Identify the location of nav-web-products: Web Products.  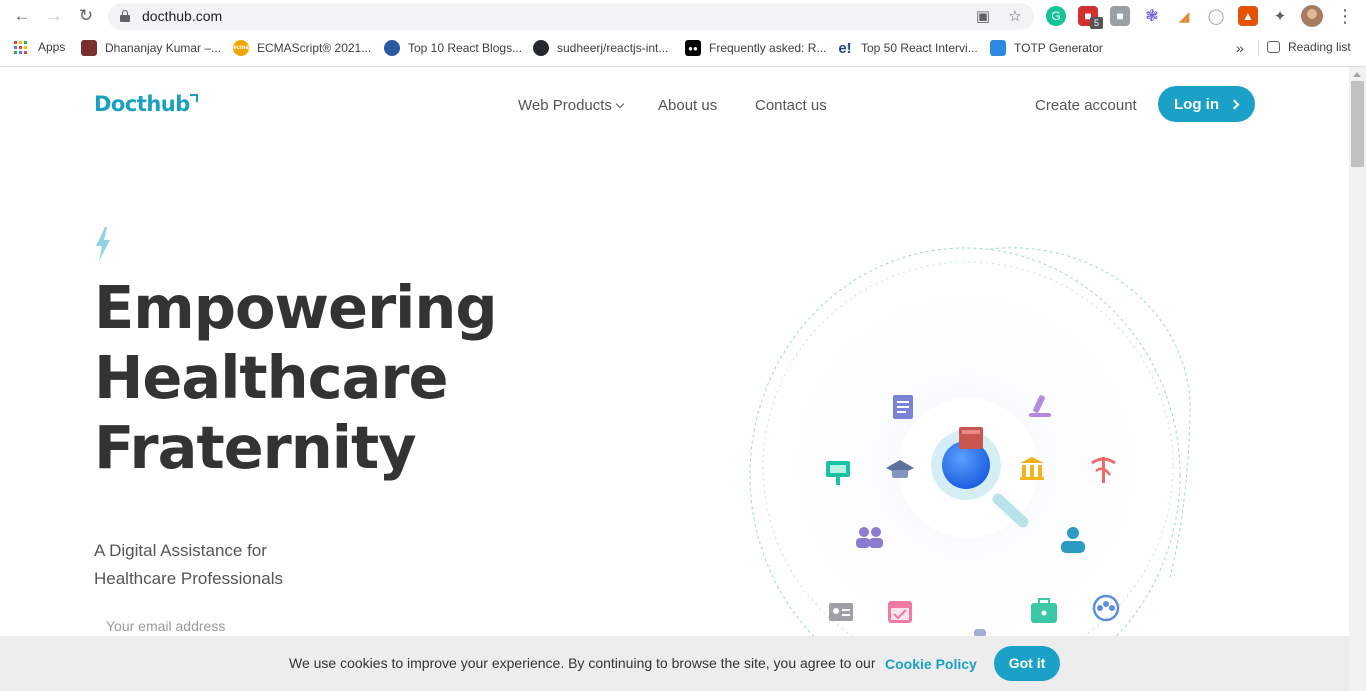
(571, 105).